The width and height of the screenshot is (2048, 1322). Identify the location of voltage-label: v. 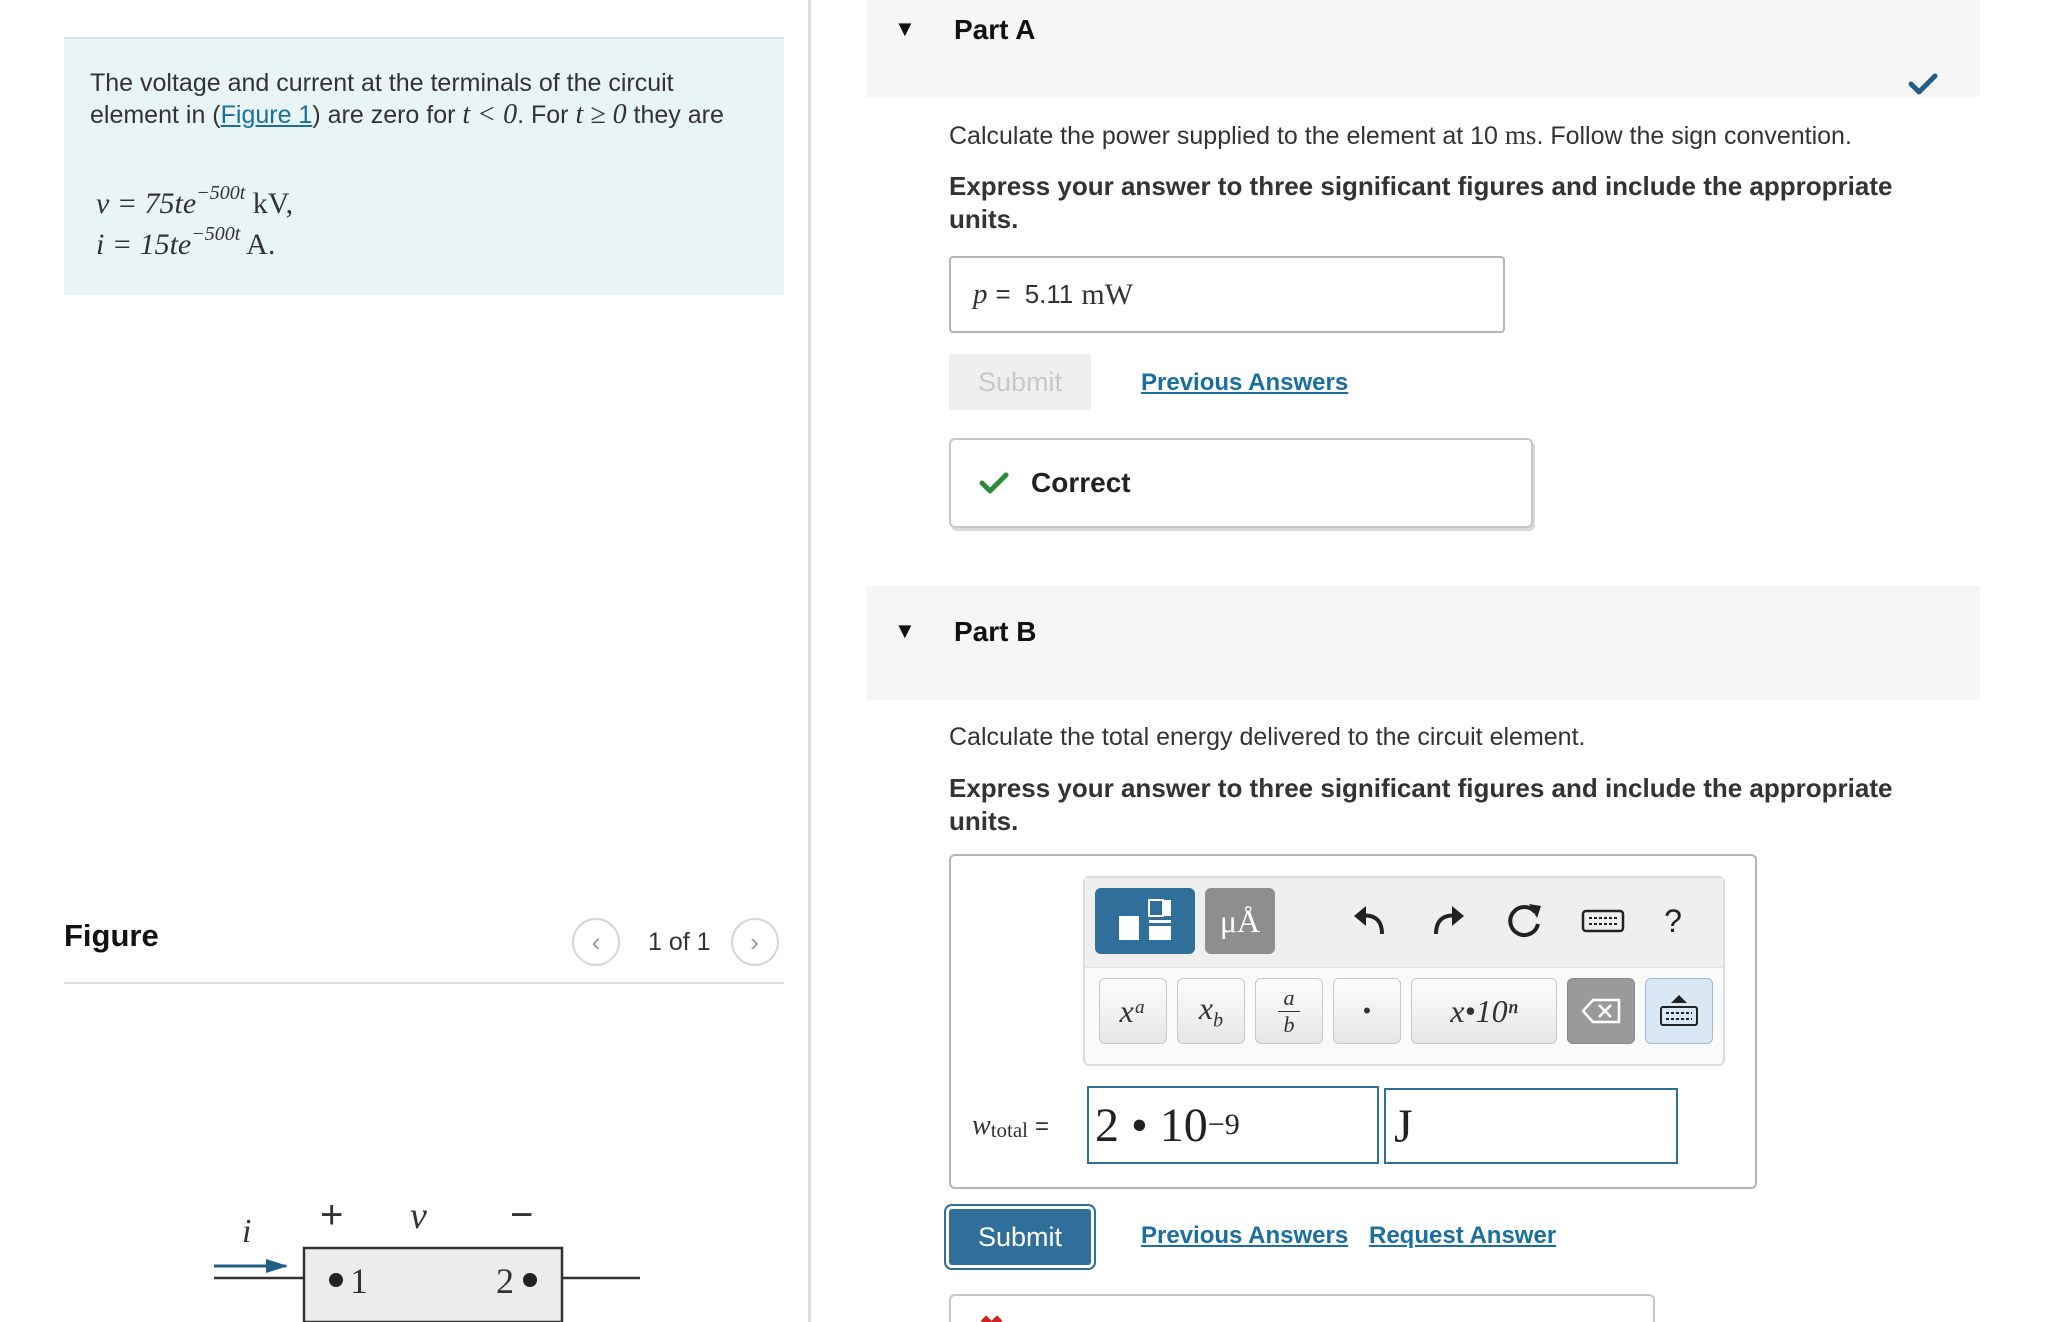
(418, 1216).